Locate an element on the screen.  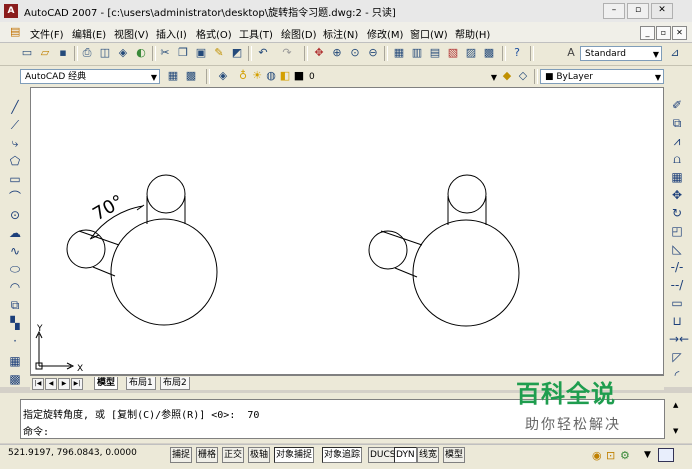
menu-draw: 绘图(D) is located at coordinates (299, 33).